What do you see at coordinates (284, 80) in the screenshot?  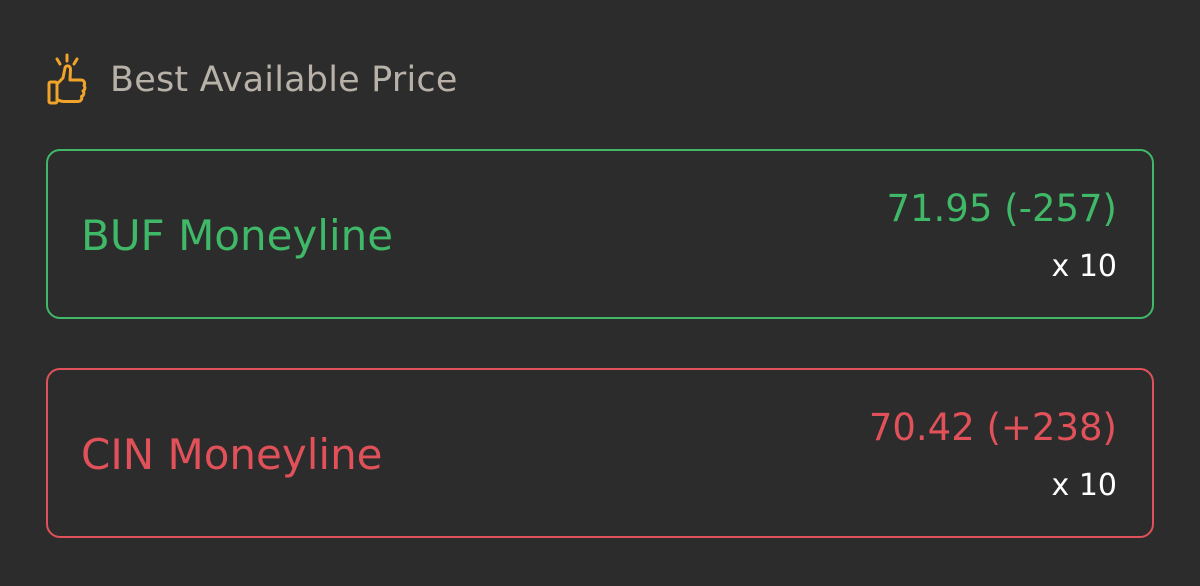 I see `section-title: Best Available Price` at bounding box center [284, 80].